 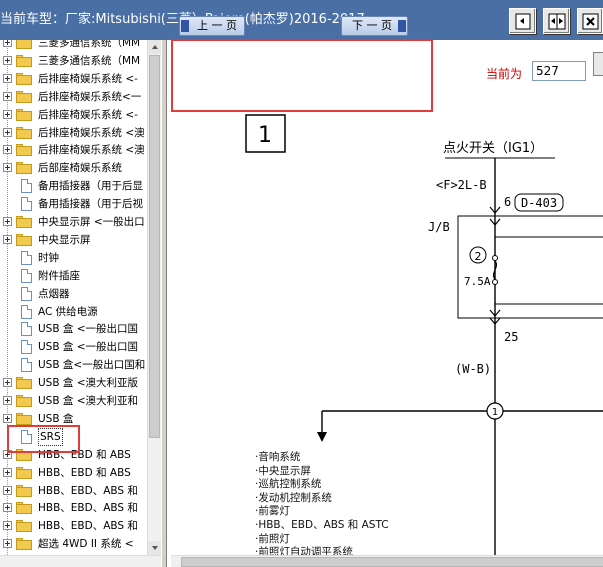 I want to click on tree-item: USB 盒<一般出口国和, so click(x=75, y=365).